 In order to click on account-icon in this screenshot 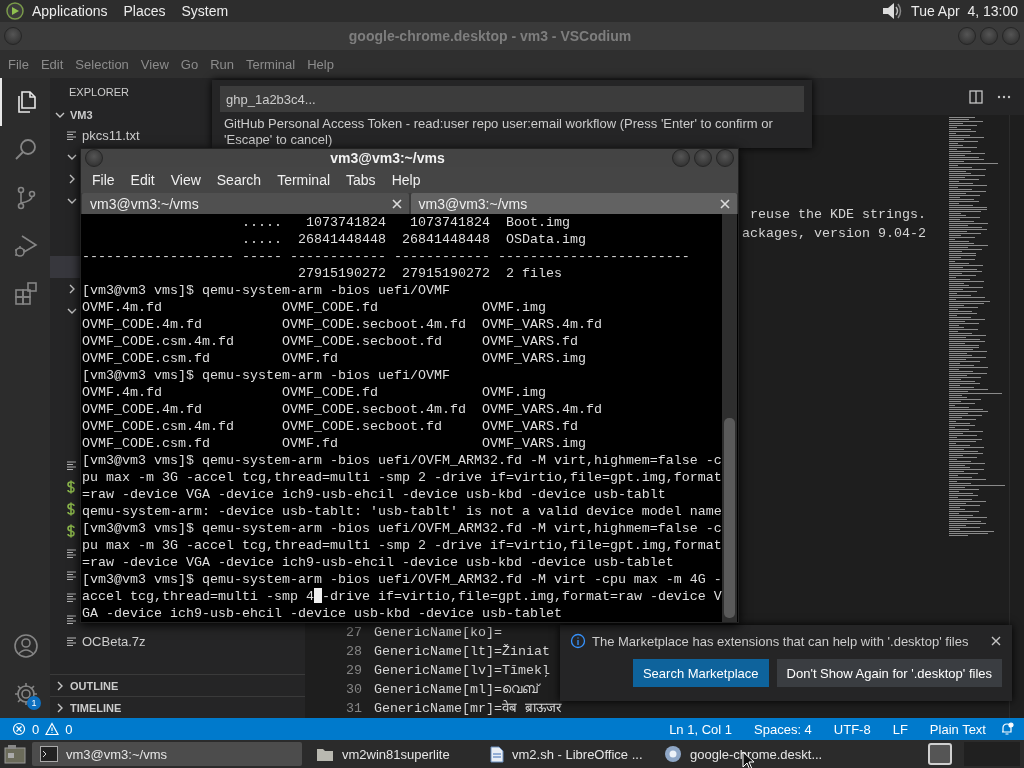, I will do `click(26, 646)`.